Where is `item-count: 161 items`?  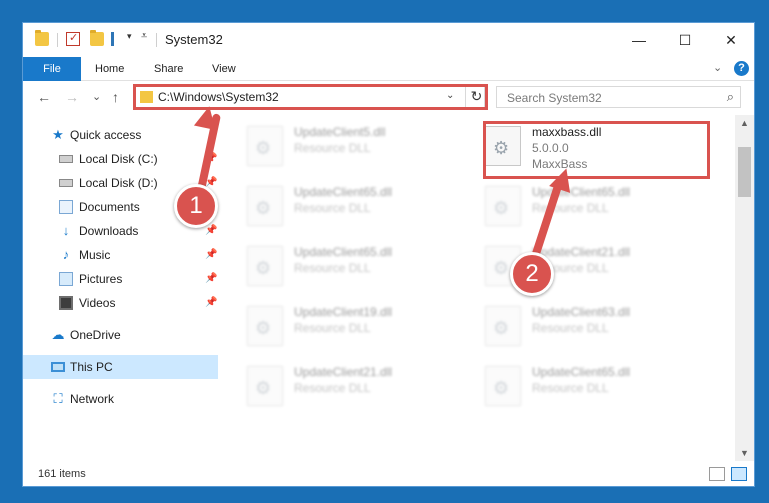 item-count: 161 items is located at coordinates (62, 474).